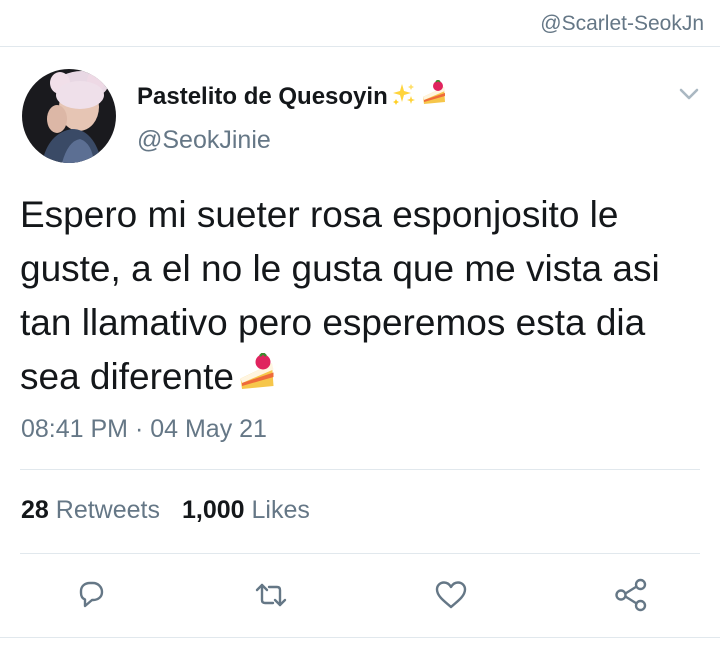  What do you see at coordinates (631, 595) in the screenshot?
I see `share-icon` at bounding box center [631, 595].